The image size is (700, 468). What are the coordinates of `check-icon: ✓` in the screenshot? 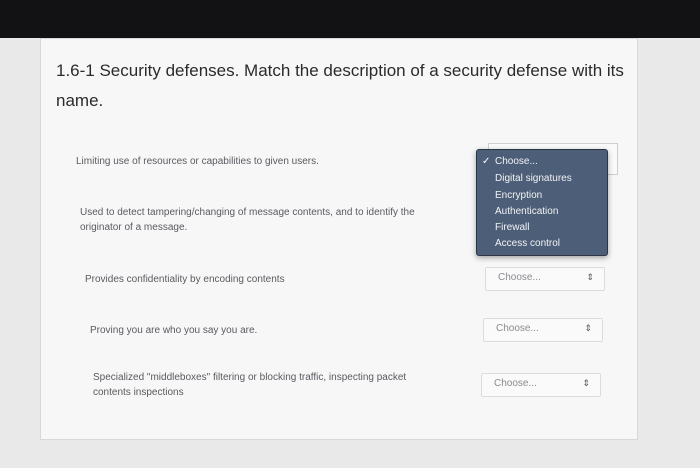 It's located at (486, 161).